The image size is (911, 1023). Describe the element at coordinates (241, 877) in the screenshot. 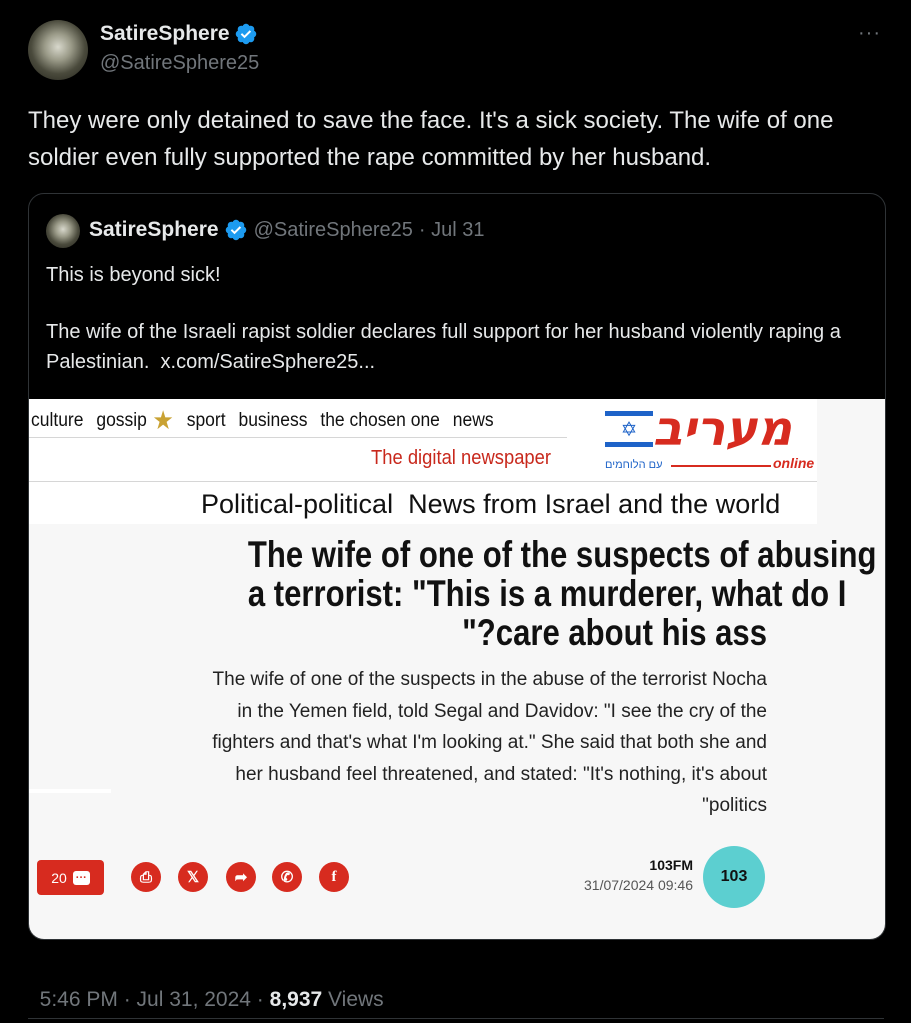

I see `share-icon: ➦` at that location.